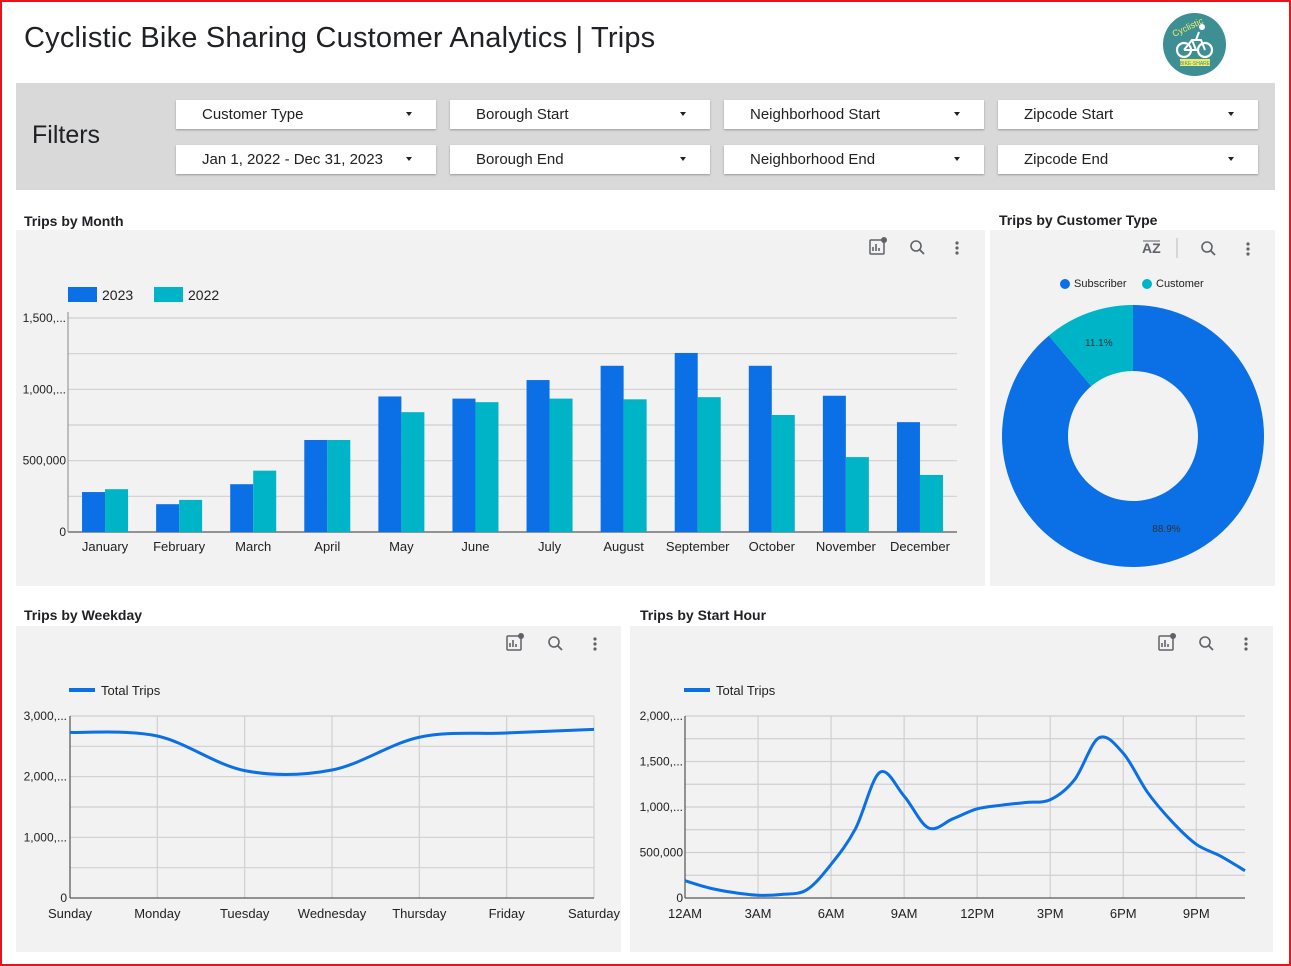 This screenshot has height=966, width=1291. Describe the element at coordinates (306, 114) in the screenshot. I see `filter-dropdown-customer-type: Customer Type` at that location.